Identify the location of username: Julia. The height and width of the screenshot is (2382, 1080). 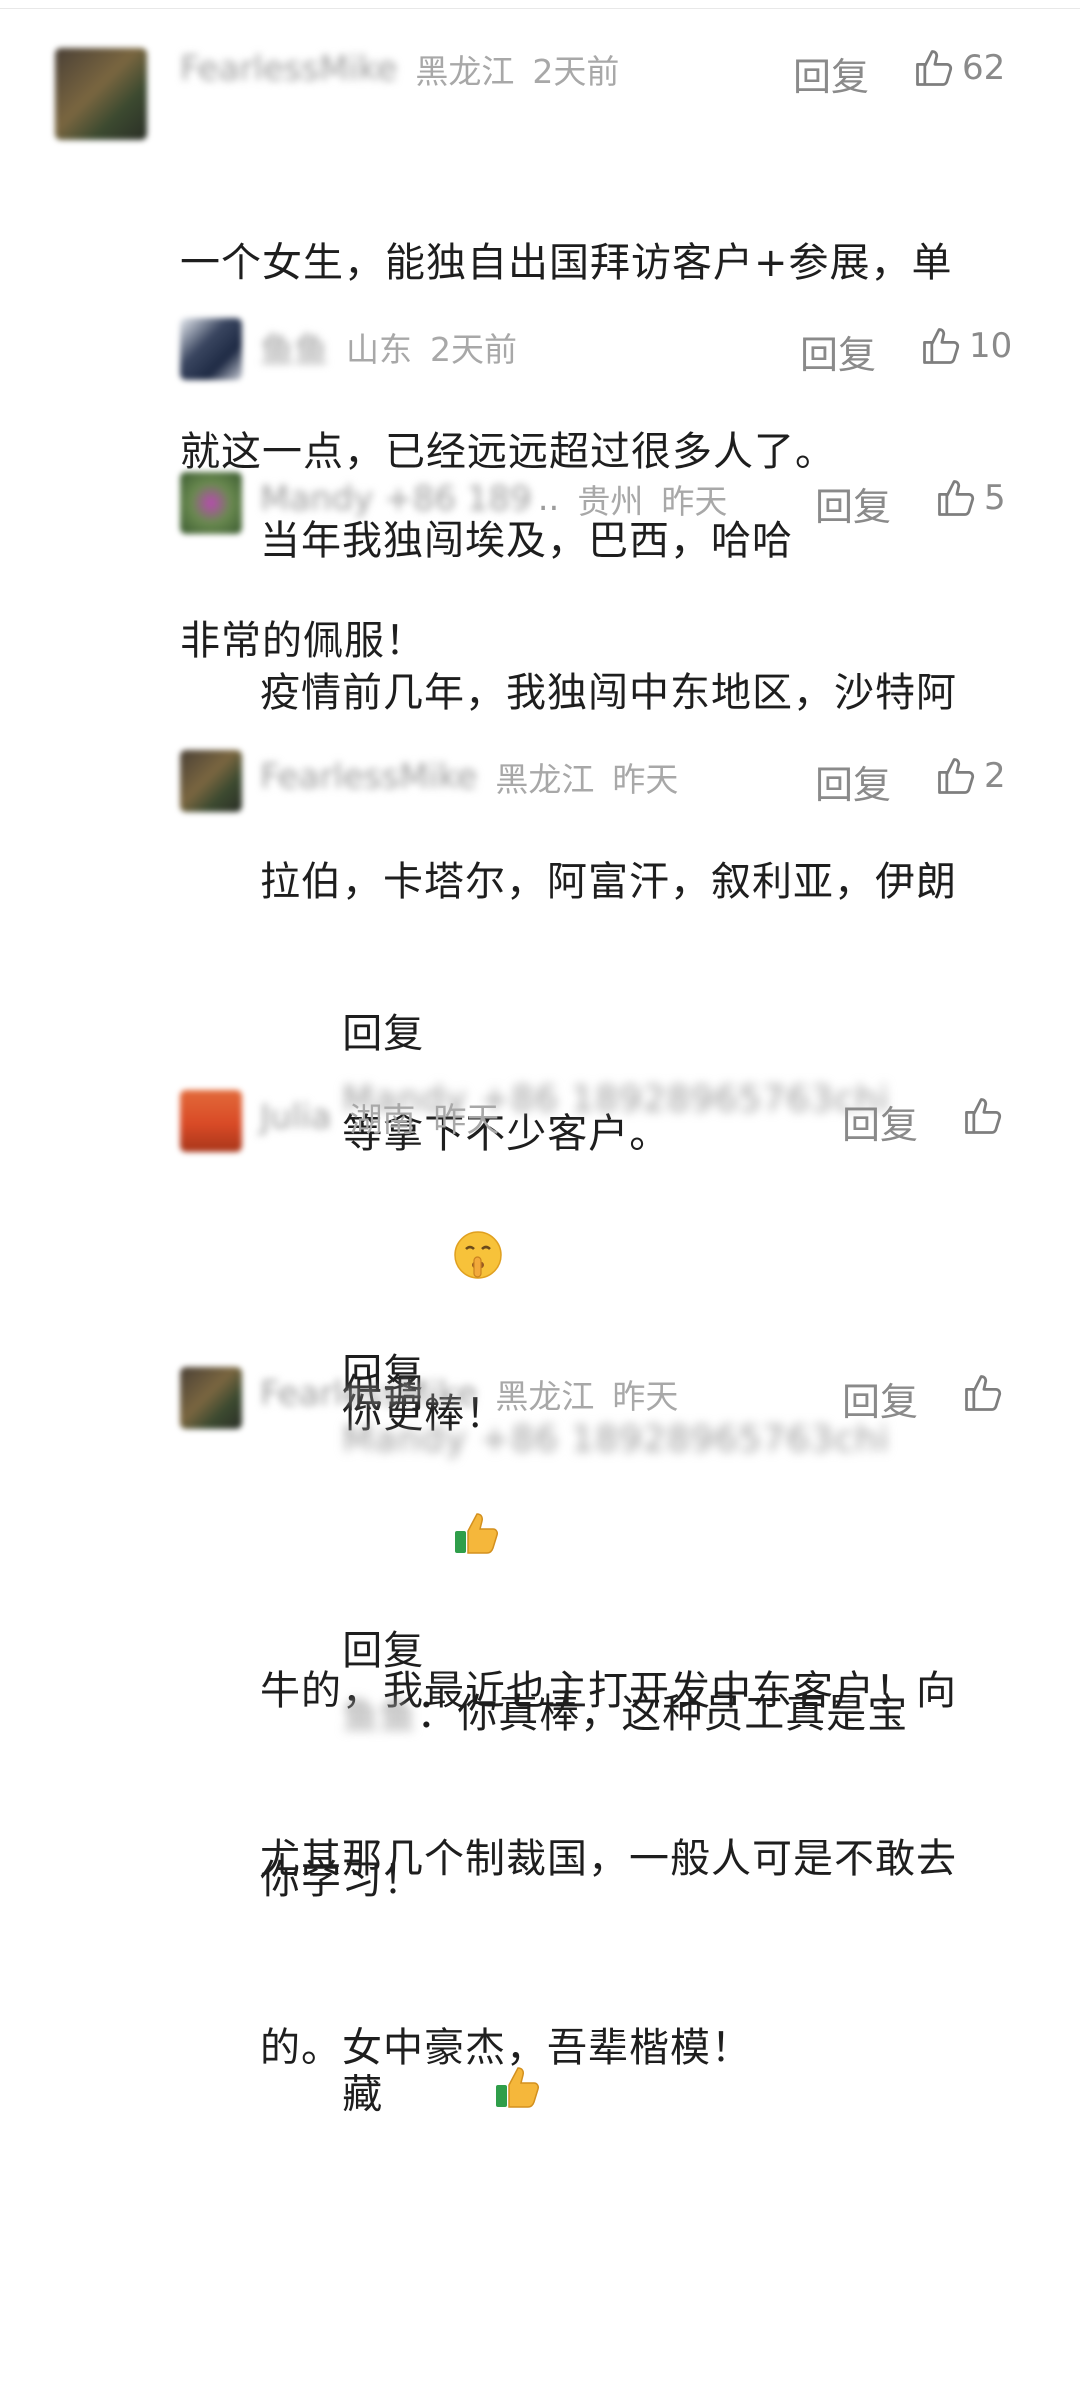
(295, 1117).